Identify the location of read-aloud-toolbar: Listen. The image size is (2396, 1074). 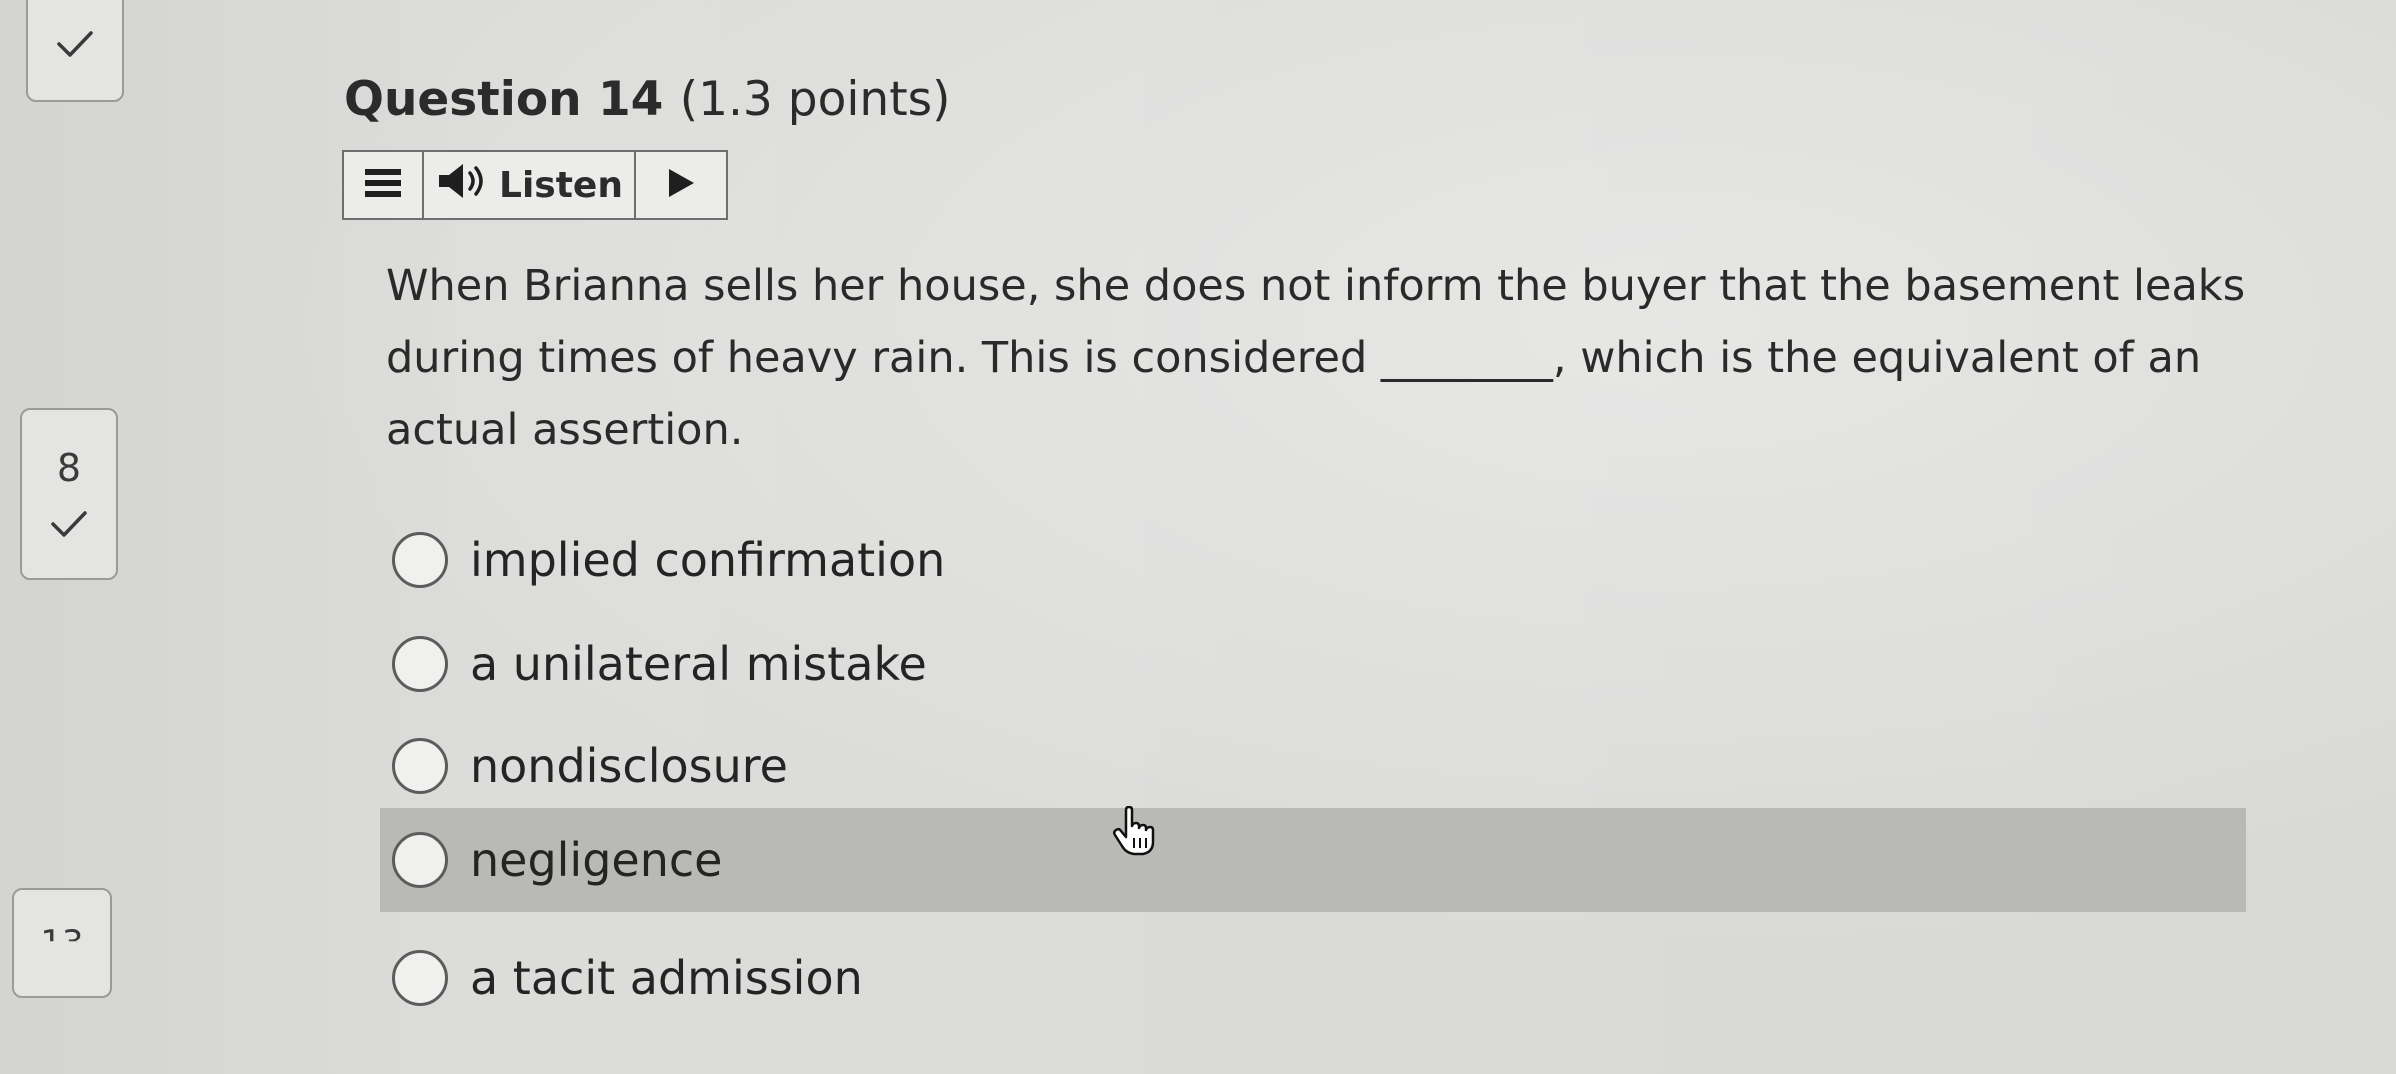
(535, 185).